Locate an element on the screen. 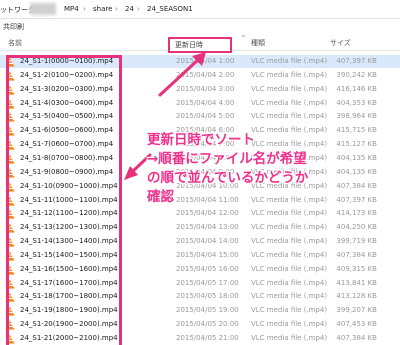 Image resolution: width=400 pixels, height=345 pixels. file-size: 398,964 KB is located at coordinates (356, 116).